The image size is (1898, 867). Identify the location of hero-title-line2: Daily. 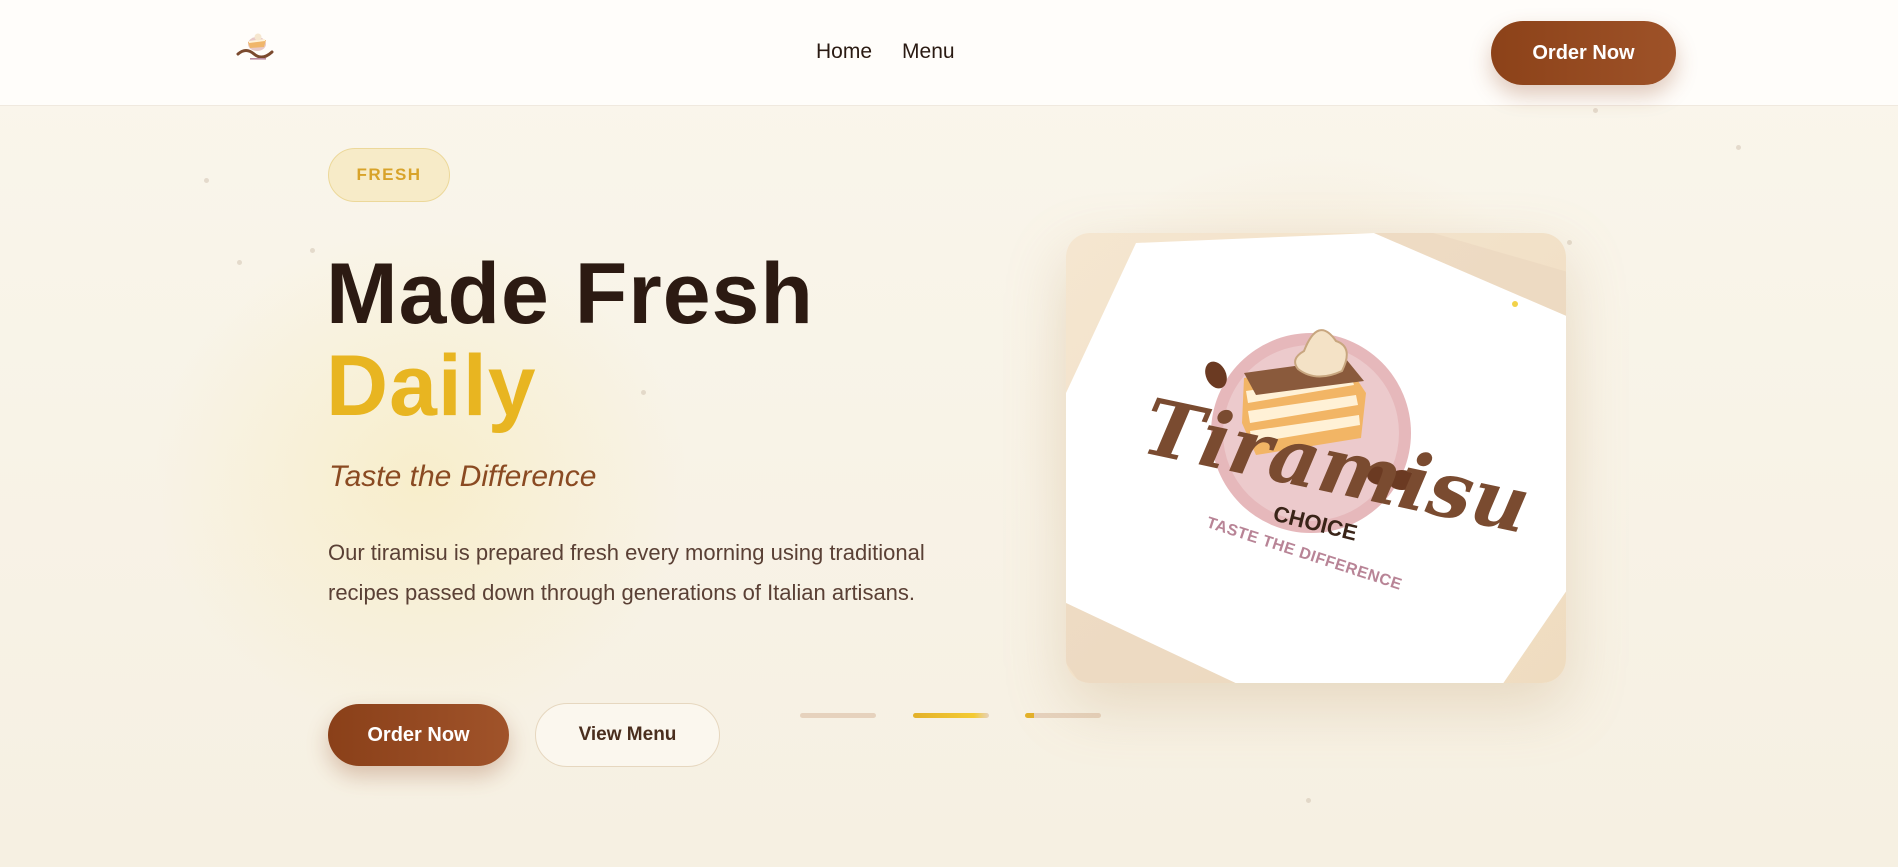
(431, 386).